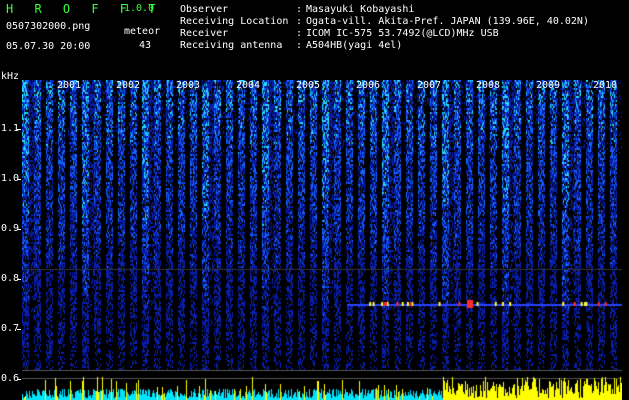 The width and height of the screenshot is (629, 400). Describe the element at coordinates (360, 9) in the screenshot. I see `info-value: Masayuki Kobayashi` at that location.